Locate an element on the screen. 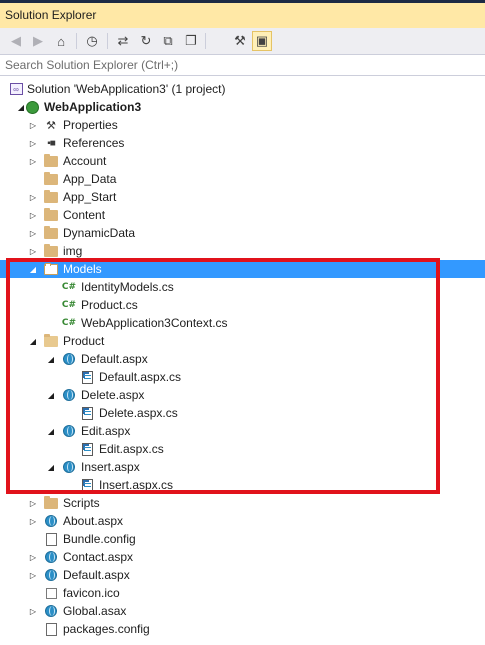 The width and height of the screenshot is (485, 645). tree-item-label: Contact.aspx is located at coordinates (98, 557).